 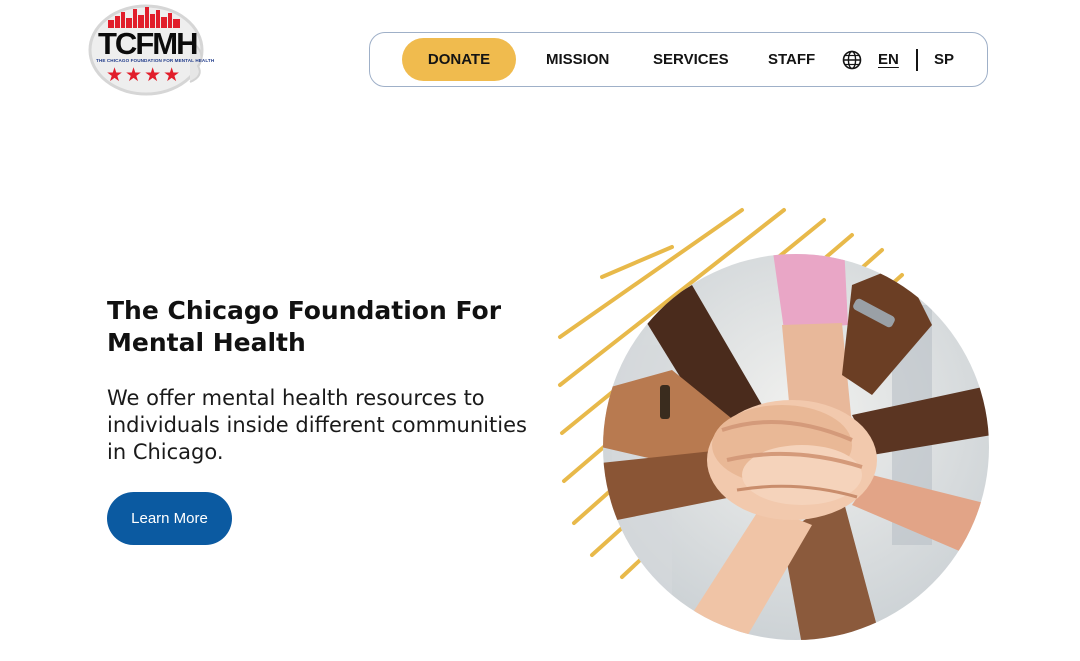 What do you see at coordinates (155, 60) in the screenshot?
I see `logo-tagline: THE CHICAGO FOUNDATION FOR MENTAL HEALTH` at bounding box center [155, 60].